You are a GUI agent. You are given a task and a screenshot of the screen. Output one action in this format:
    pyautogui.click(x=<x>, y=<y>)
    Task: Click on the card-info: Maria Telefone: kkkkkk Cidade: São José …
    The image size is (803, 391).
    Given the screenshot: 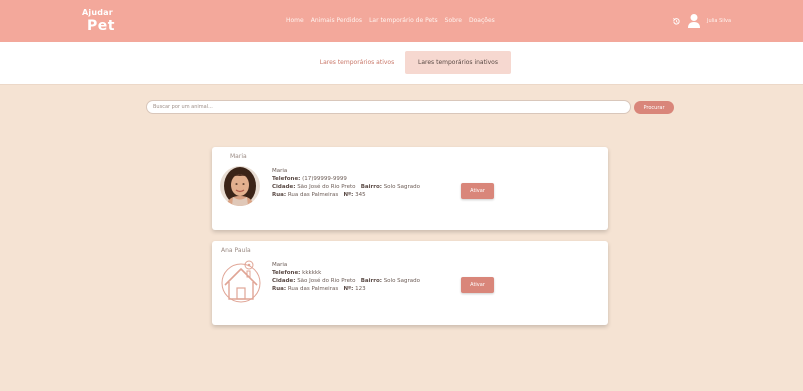 What is the action you would take?
    pyautogui.click(x=346, y=277)
    